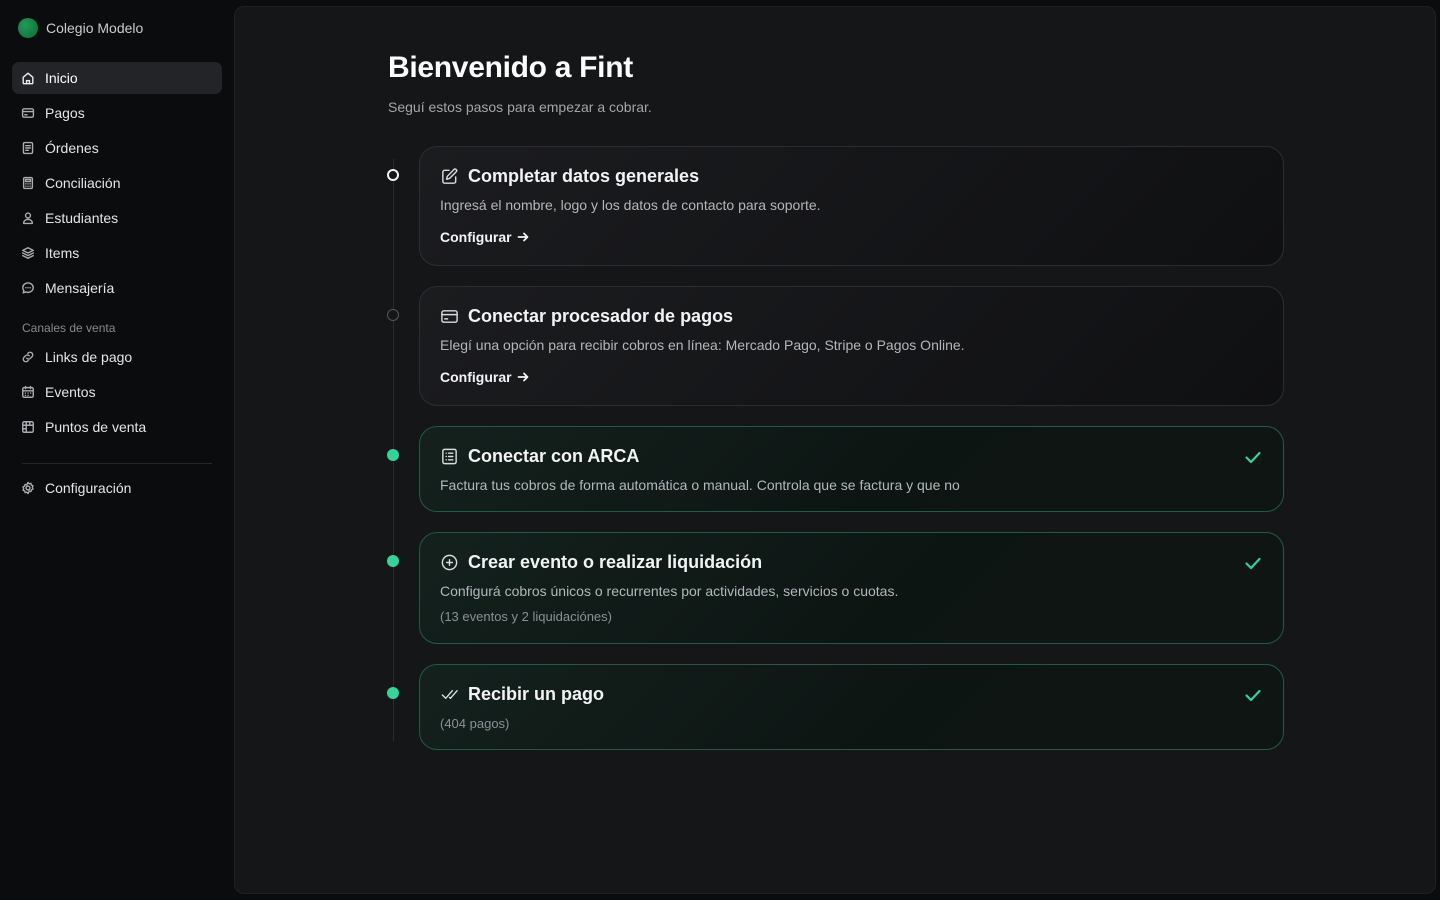 This screenshot has height=900, width=1440. I want to click on step-header: Completar datos generales, so click(569, 176).